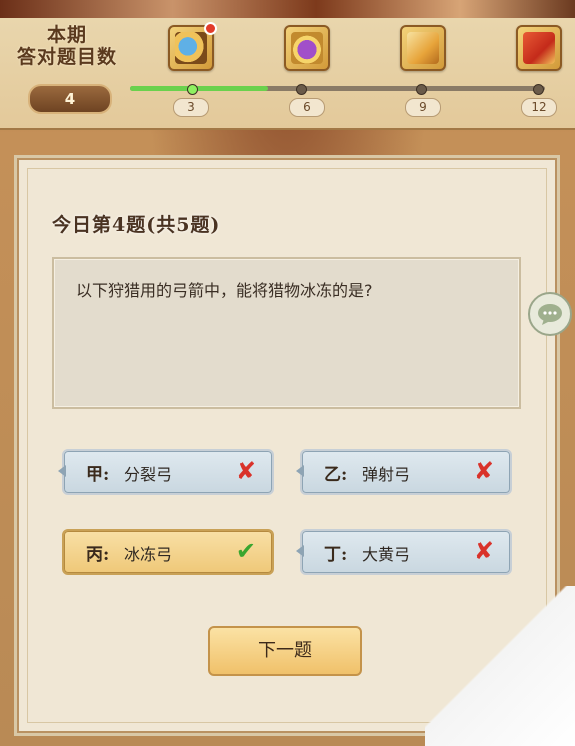  I want to click on option-a-text: 分裂弓, so click(148, 474).